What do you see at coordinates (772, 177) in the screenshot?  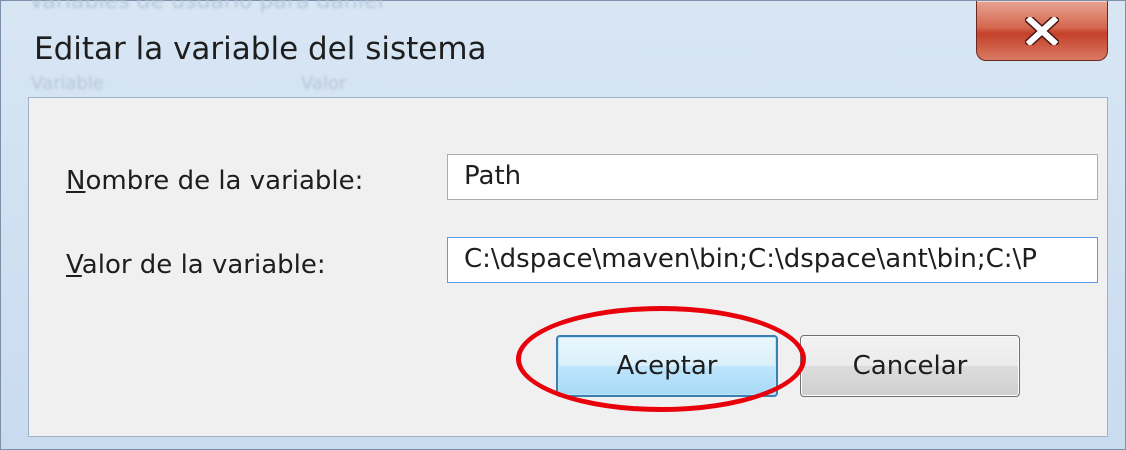 I see `variable-name-field: Path` at bounding box center [772, 177].